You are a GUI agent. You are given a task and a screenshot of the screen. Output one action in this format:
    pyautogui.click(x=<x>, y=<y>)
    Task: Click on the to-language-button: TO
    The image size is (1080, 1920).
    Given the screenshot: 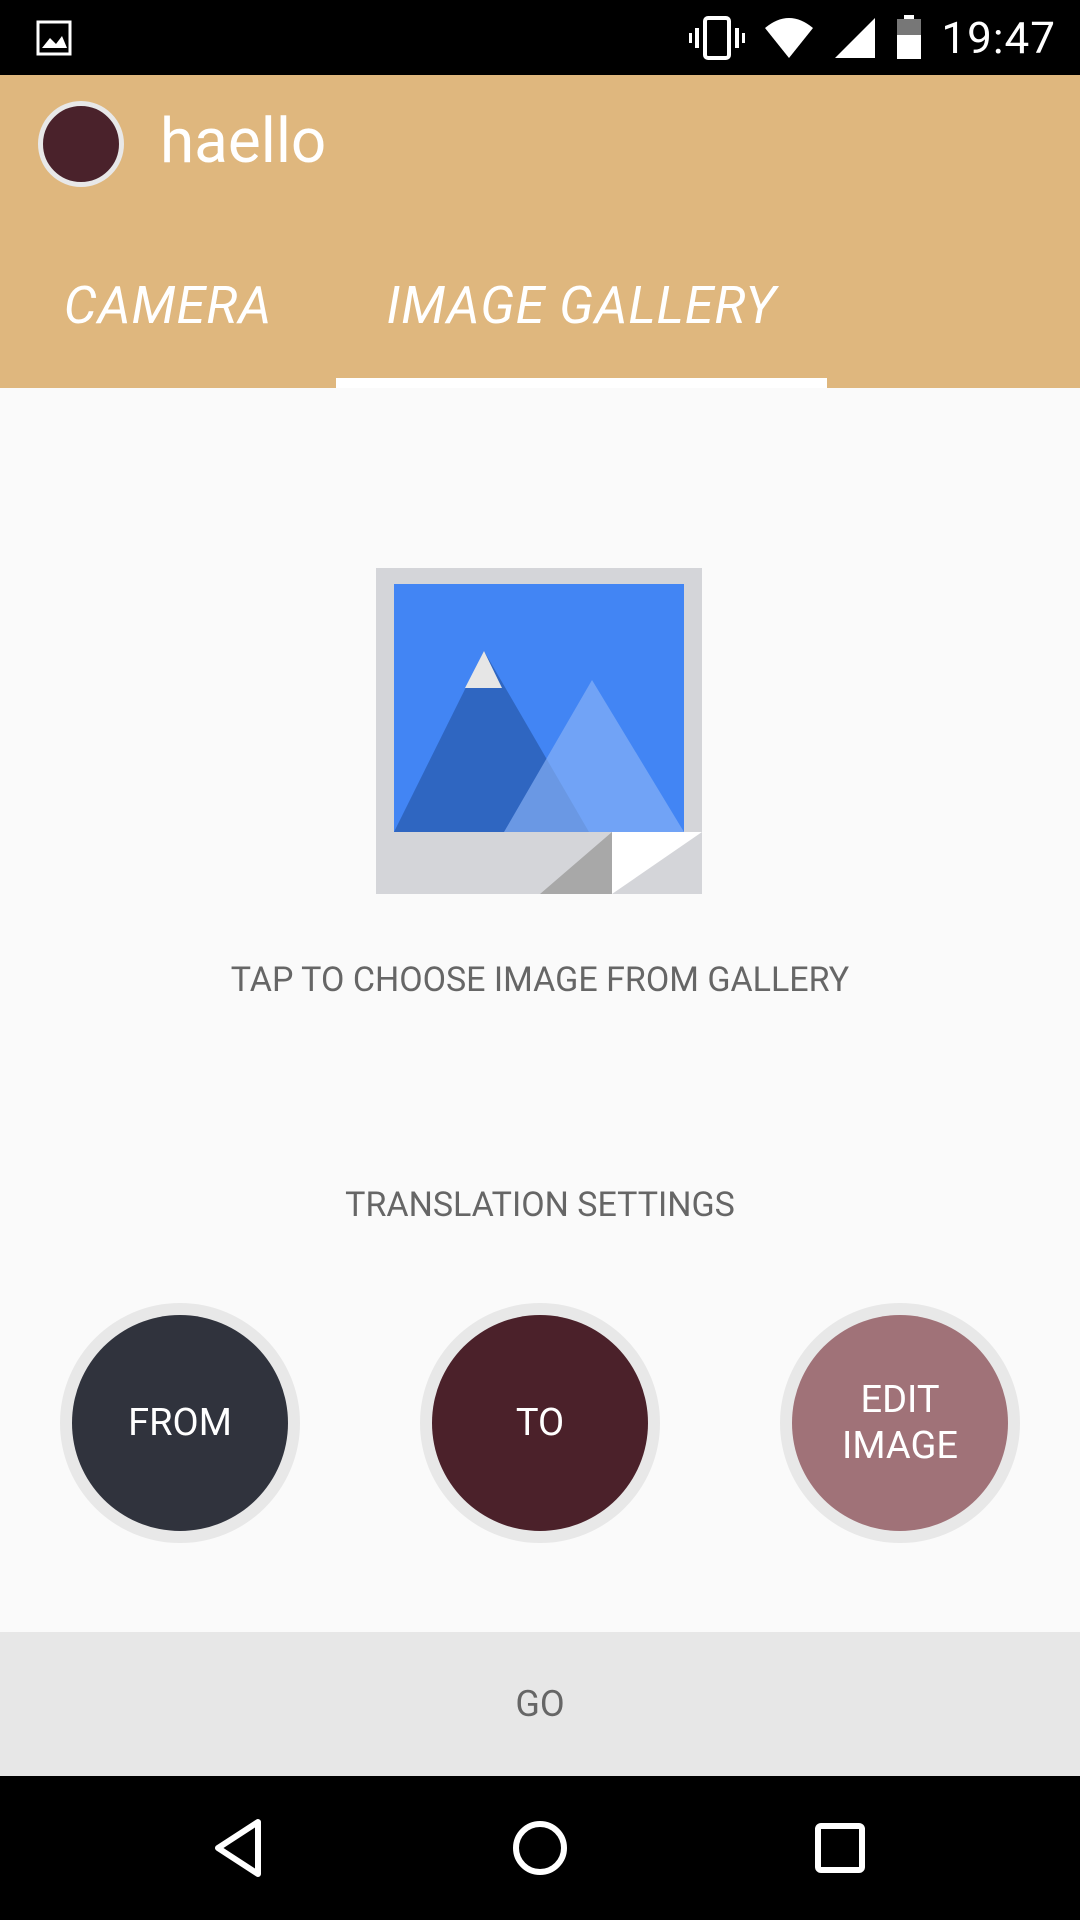 What is the action you would take?
    pyautogui.click(x=540, y=1423)
    